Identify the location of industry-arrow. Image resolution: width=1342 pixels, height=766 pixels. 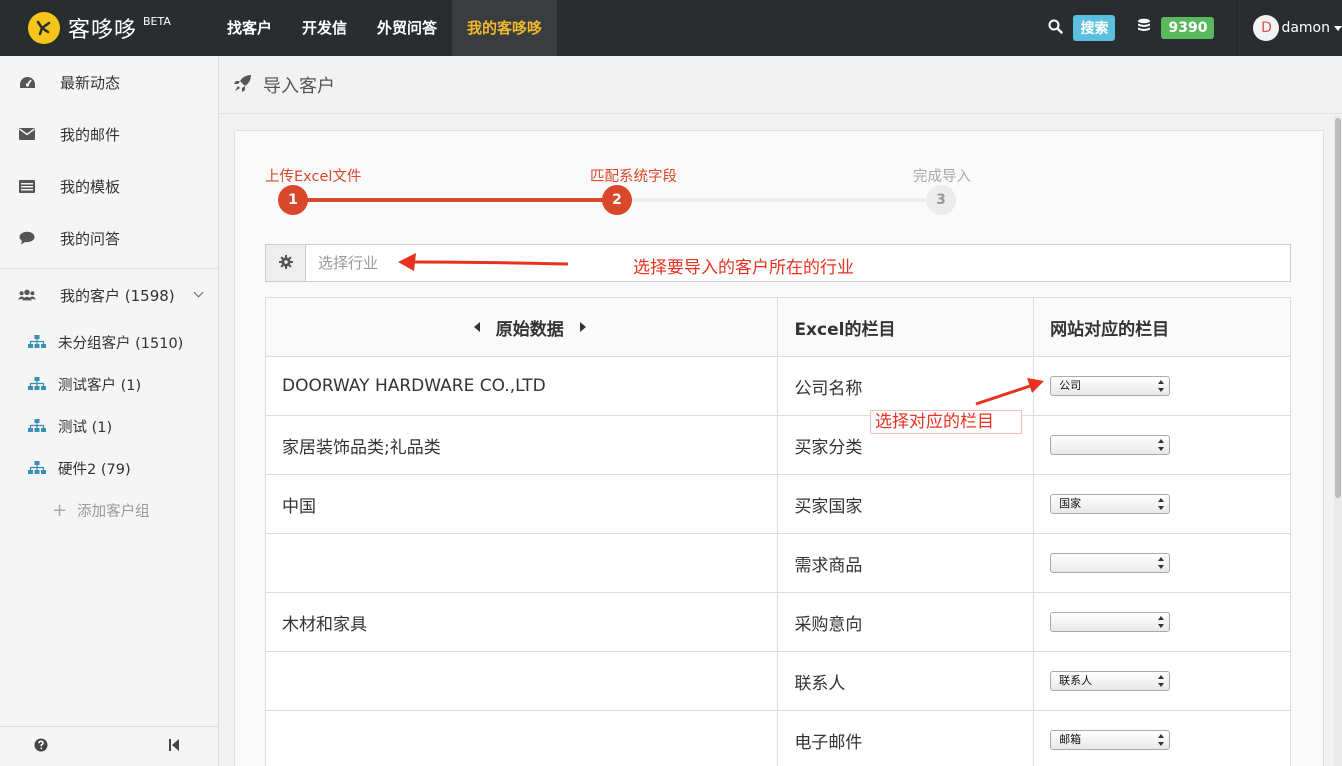
(483, 262).